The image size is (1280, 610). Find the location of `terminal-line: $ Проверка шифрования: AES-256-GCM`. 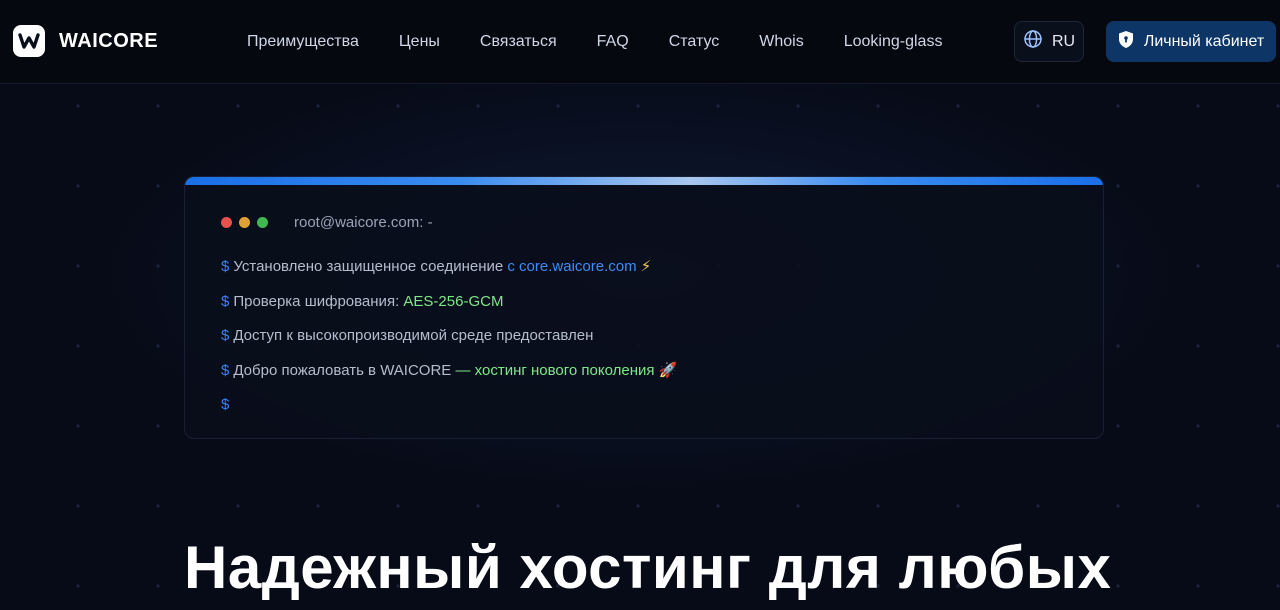

terminal-line: $ Проверка шифрования: AES-256-GCM is located at coordinates (449, 309).